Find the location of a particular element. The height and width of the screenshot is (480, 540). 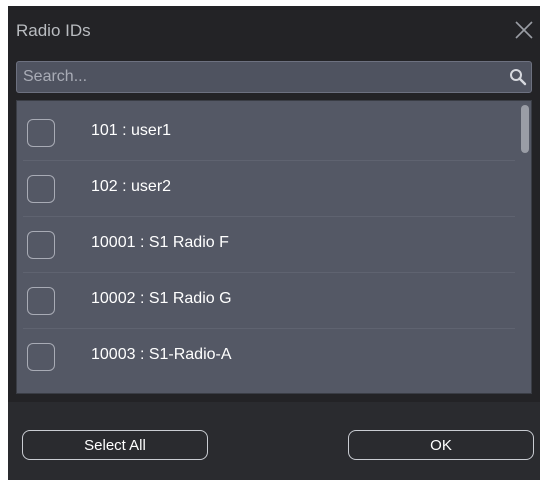

list-item: 10002 : S1 Radio G is located at coordinates (266, 301).